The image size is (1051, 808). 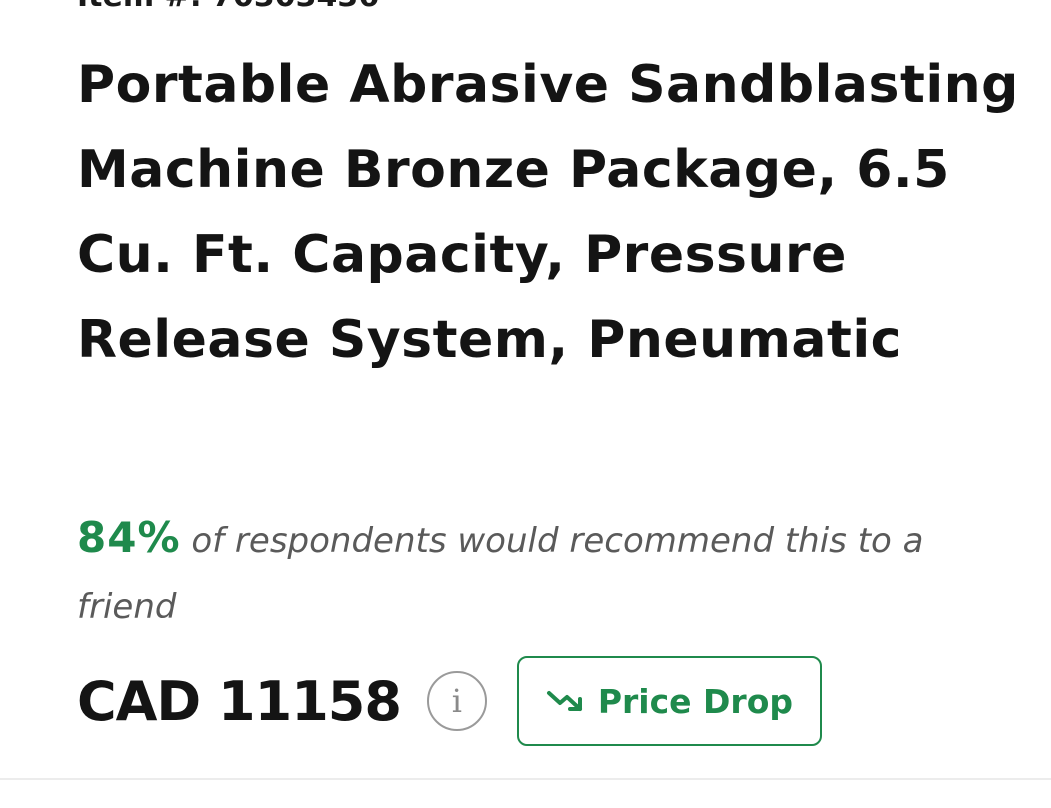 What do you see at coordinates (564, 701) in the screenshot?
I see `trending-down-icon` at bounding box center [564, 701].